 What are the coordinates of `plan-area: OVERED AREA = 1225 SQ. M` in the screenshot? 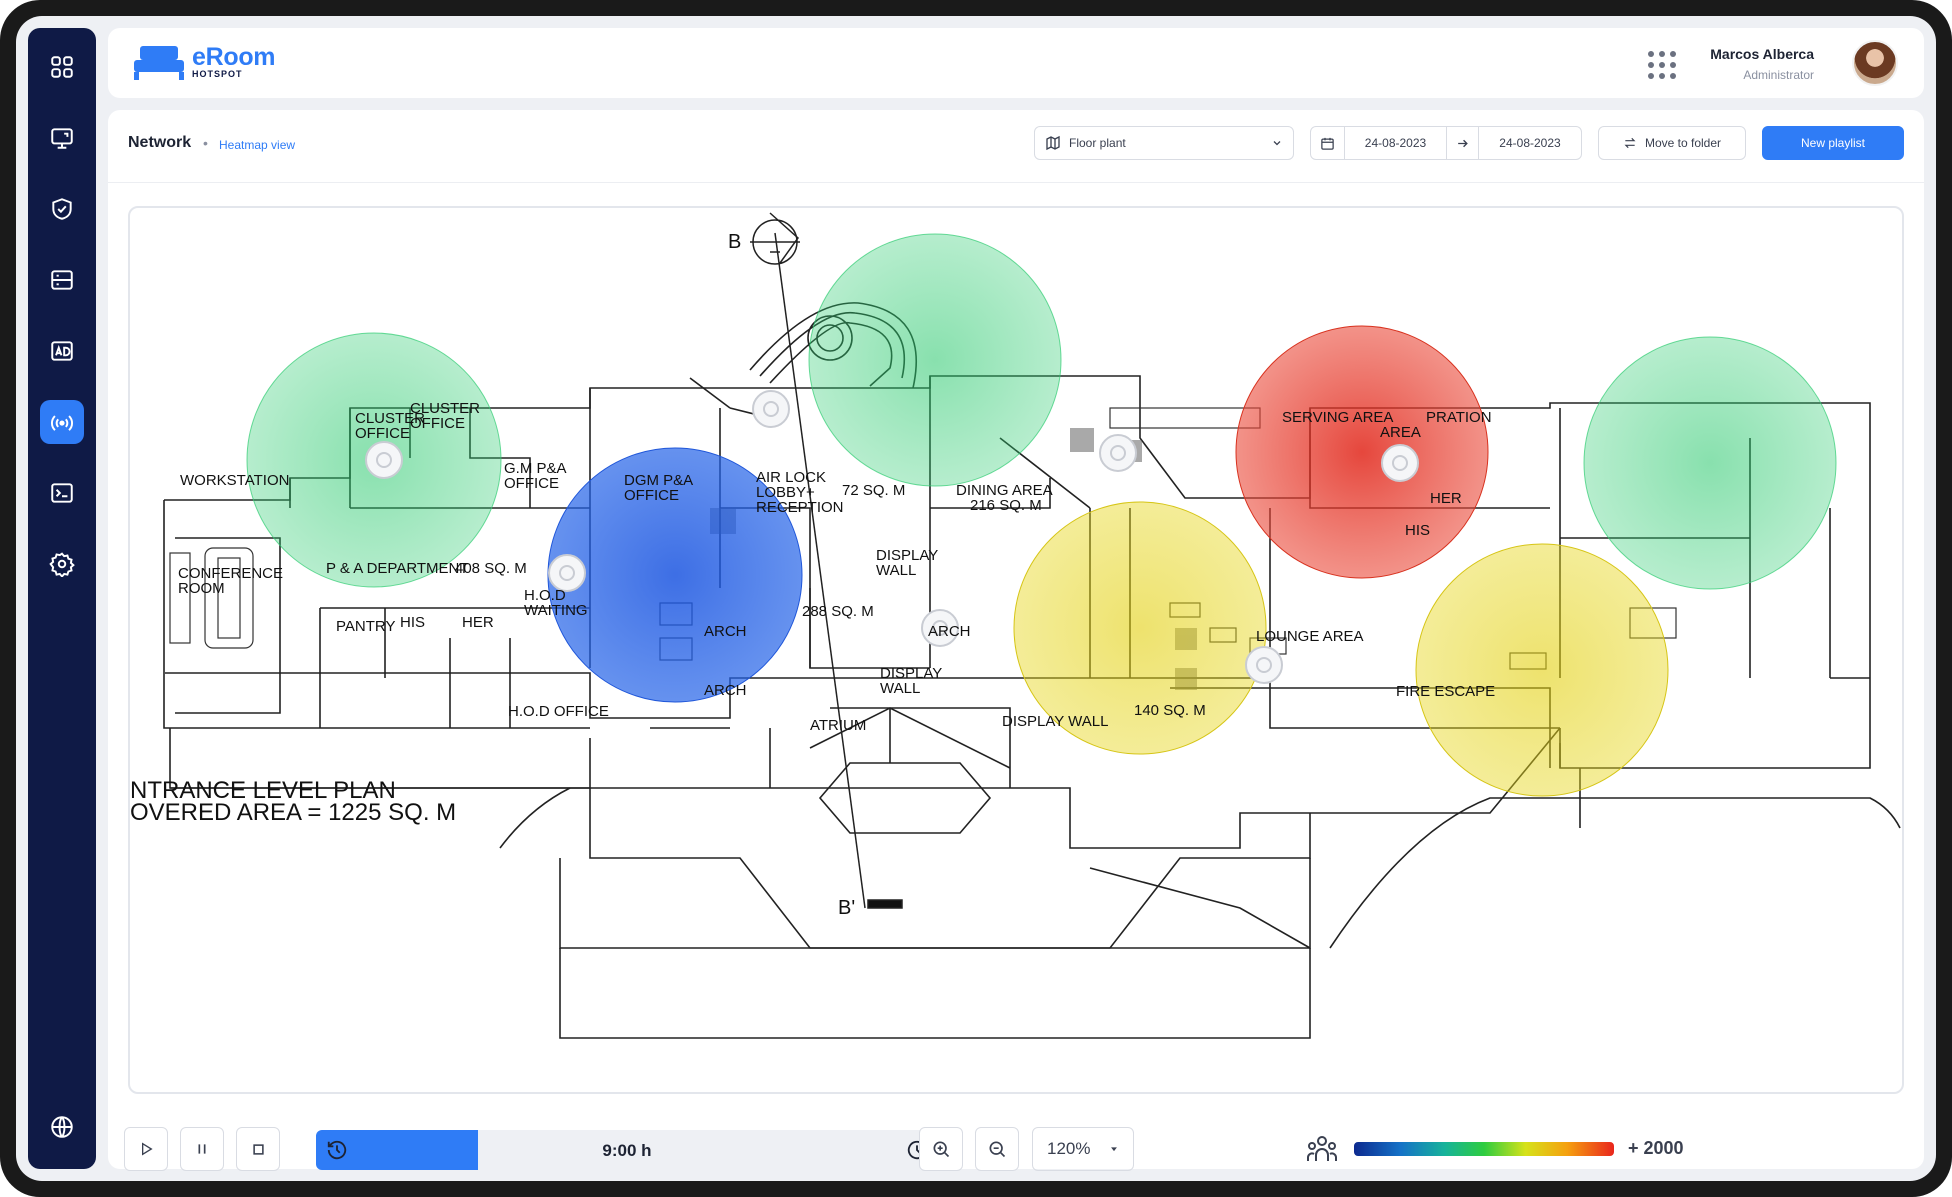 It's located at (293, 812).